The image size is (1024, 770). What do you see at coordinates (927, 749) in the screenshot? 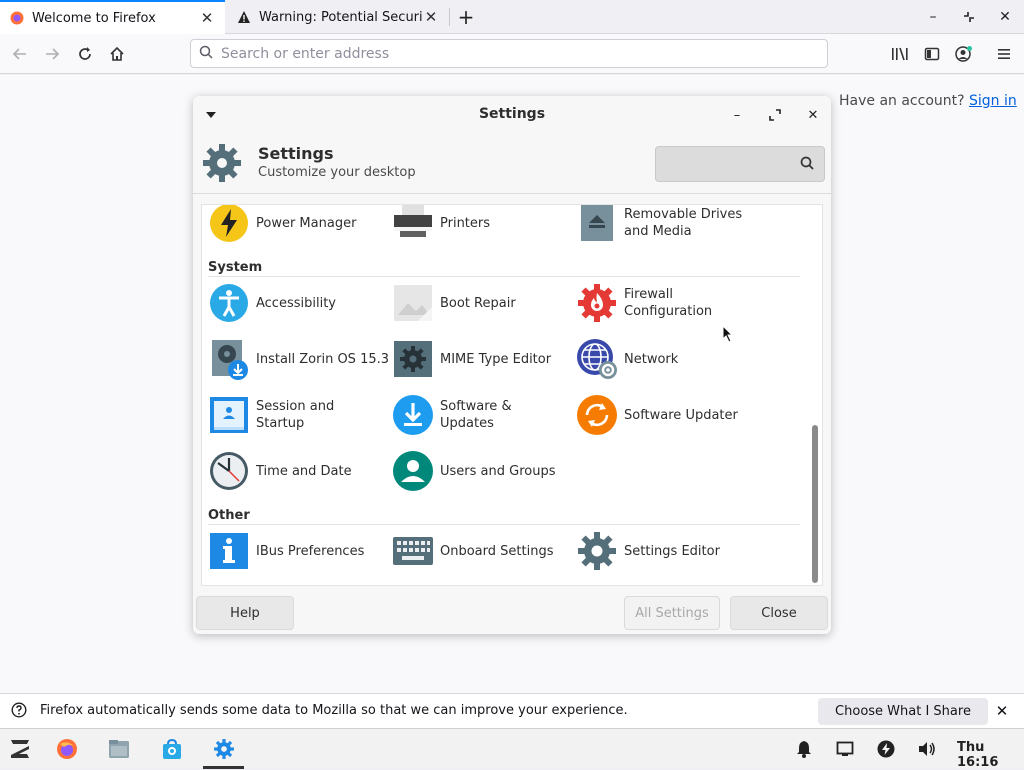
I see `volume-icon` at bounding box center [927, 749].